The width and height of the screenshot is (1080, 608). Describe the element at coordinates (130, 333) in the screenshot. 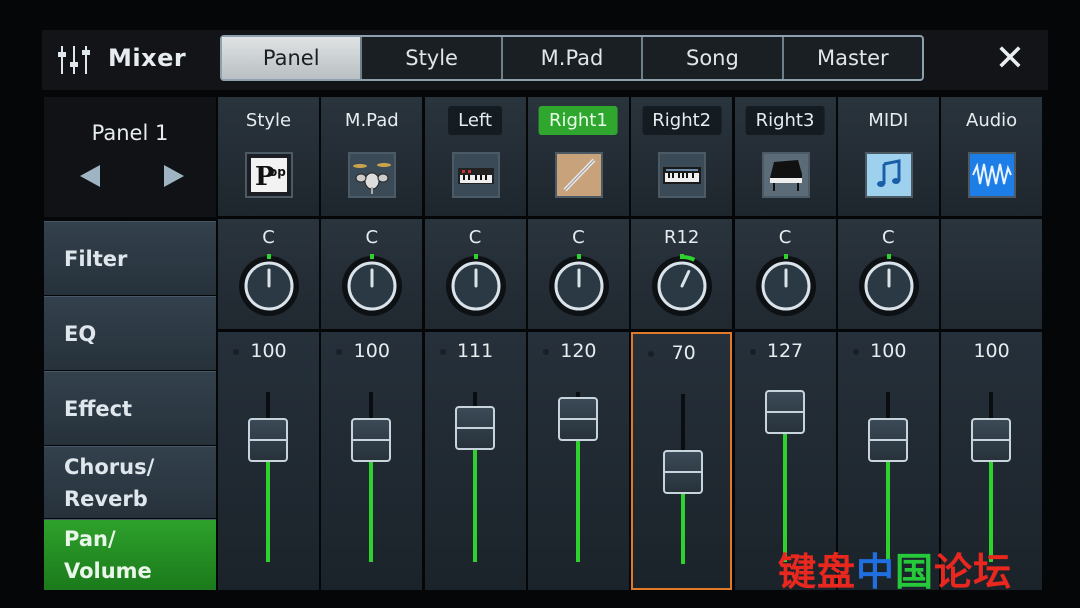

I see `side-menu-eq: EQ` at that location.